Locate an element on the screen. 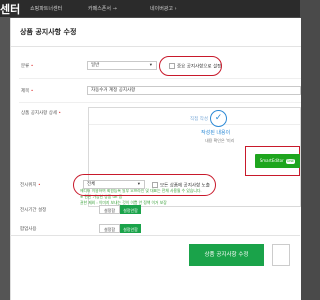 This screenshot has height=300, width=320. popup-on-button: 설정함 is located at coordinates (109, 228).